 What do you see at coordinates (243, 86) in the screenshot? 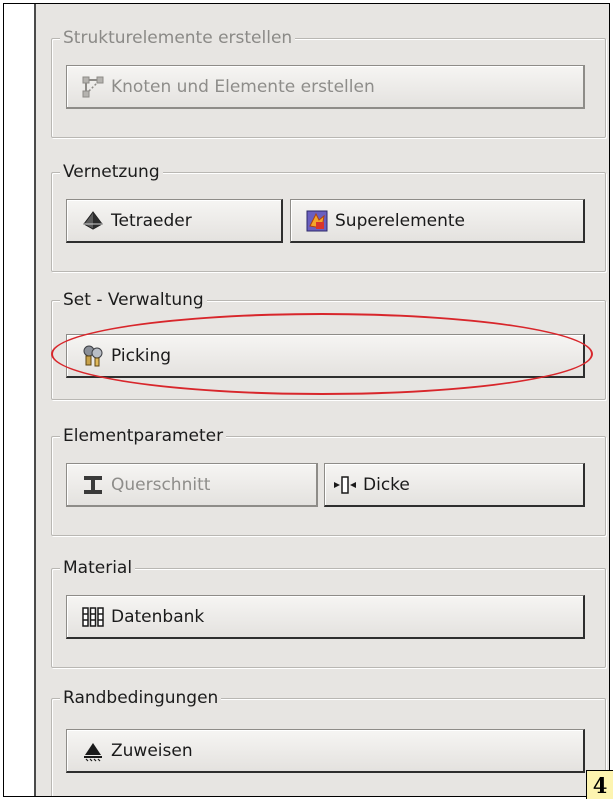
I see `create-nodes-elements-label: Knoten und Elemente erstellen` at bounding box center [243, 86].